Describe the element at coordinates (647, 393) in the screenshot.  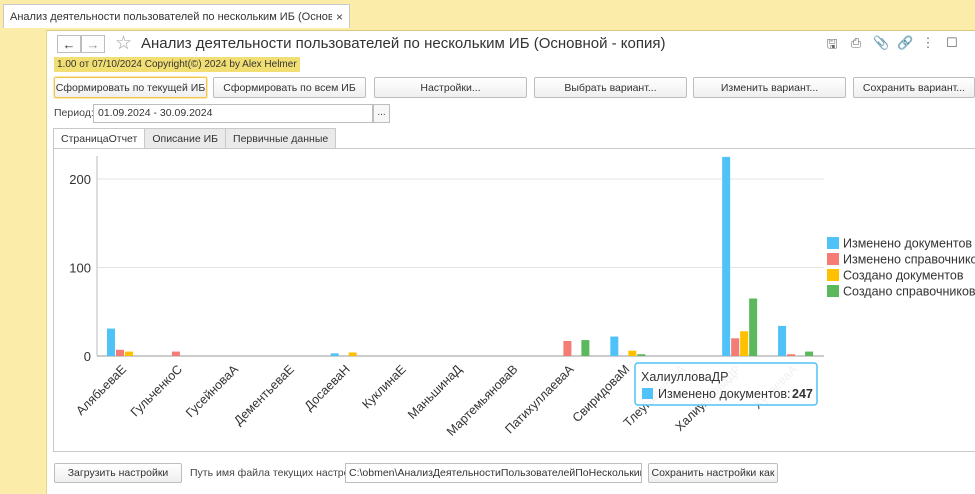
I see `tooltip-swatch` at that location.